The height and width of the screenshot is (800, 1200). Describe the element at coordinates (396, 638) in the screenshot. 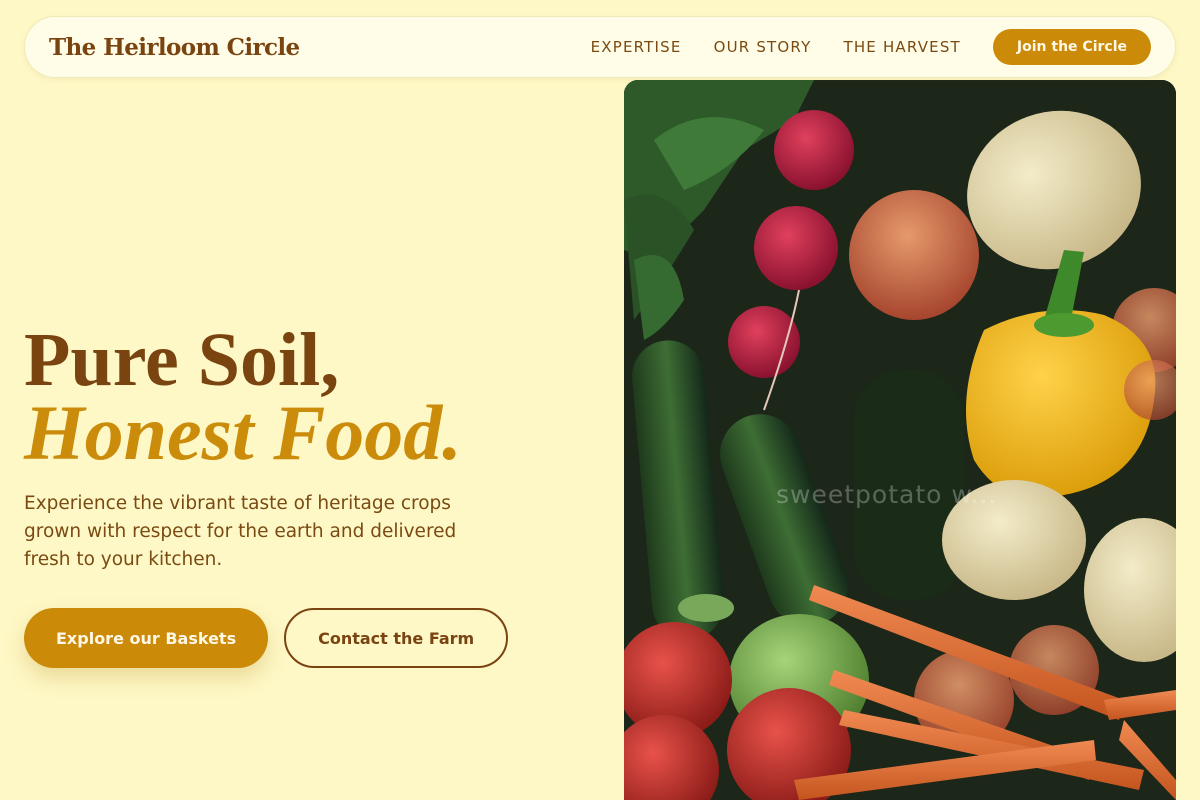

I see `contact-farm-button: Contact the Farm` at that location.